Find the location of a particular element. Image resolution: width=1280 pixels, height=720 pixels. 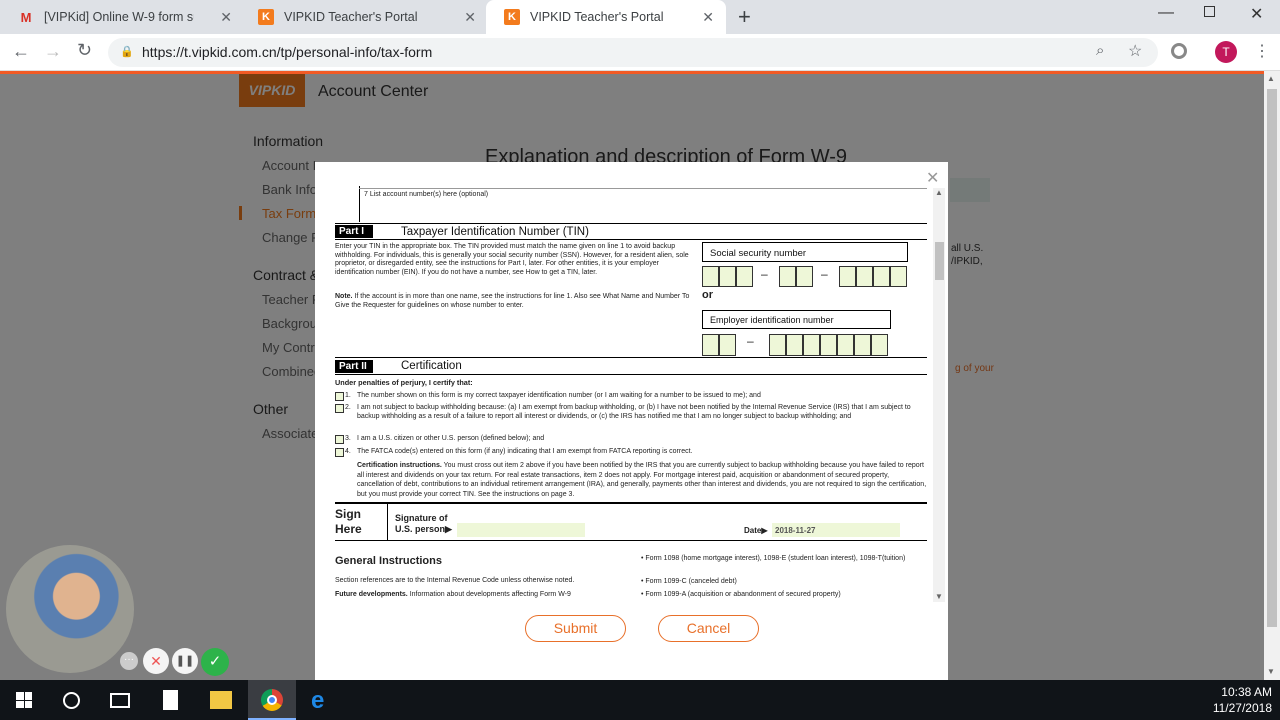

confirm-icon: ✓ is located at coordinates (215, 662).